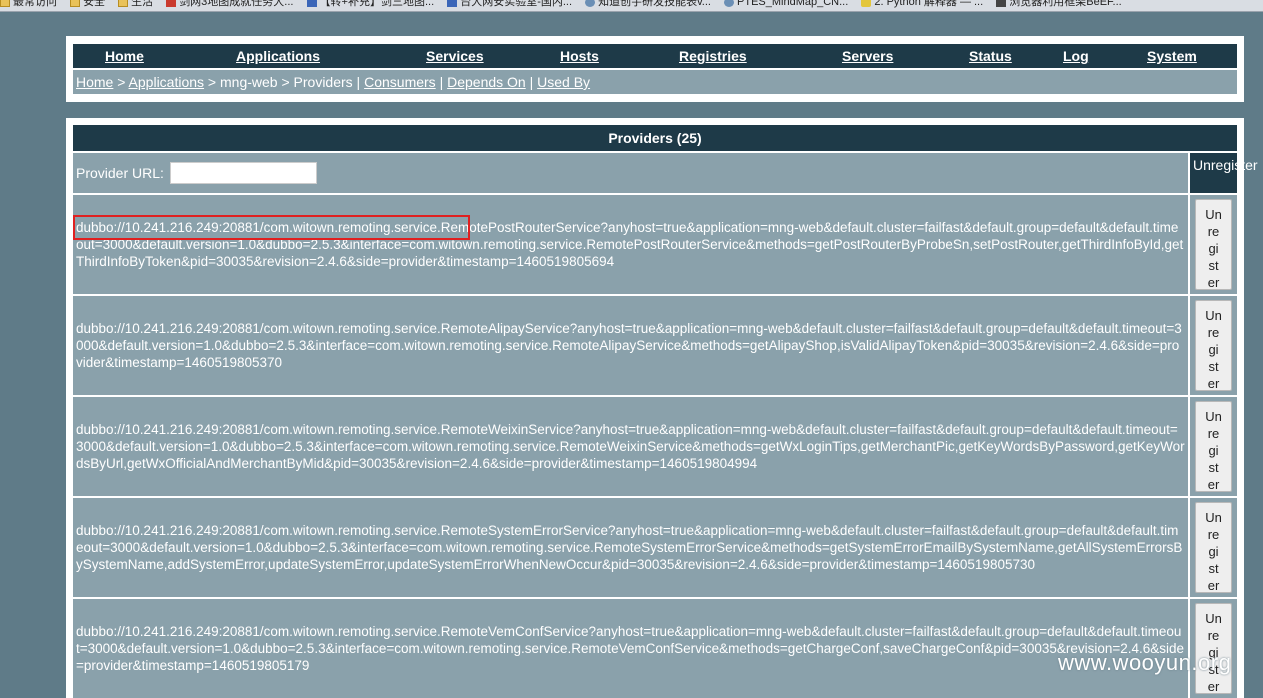  What do you see at coordinates (243, 173) in the screenshot?
I see `provider-url-input` at bounding box center [243, 173].